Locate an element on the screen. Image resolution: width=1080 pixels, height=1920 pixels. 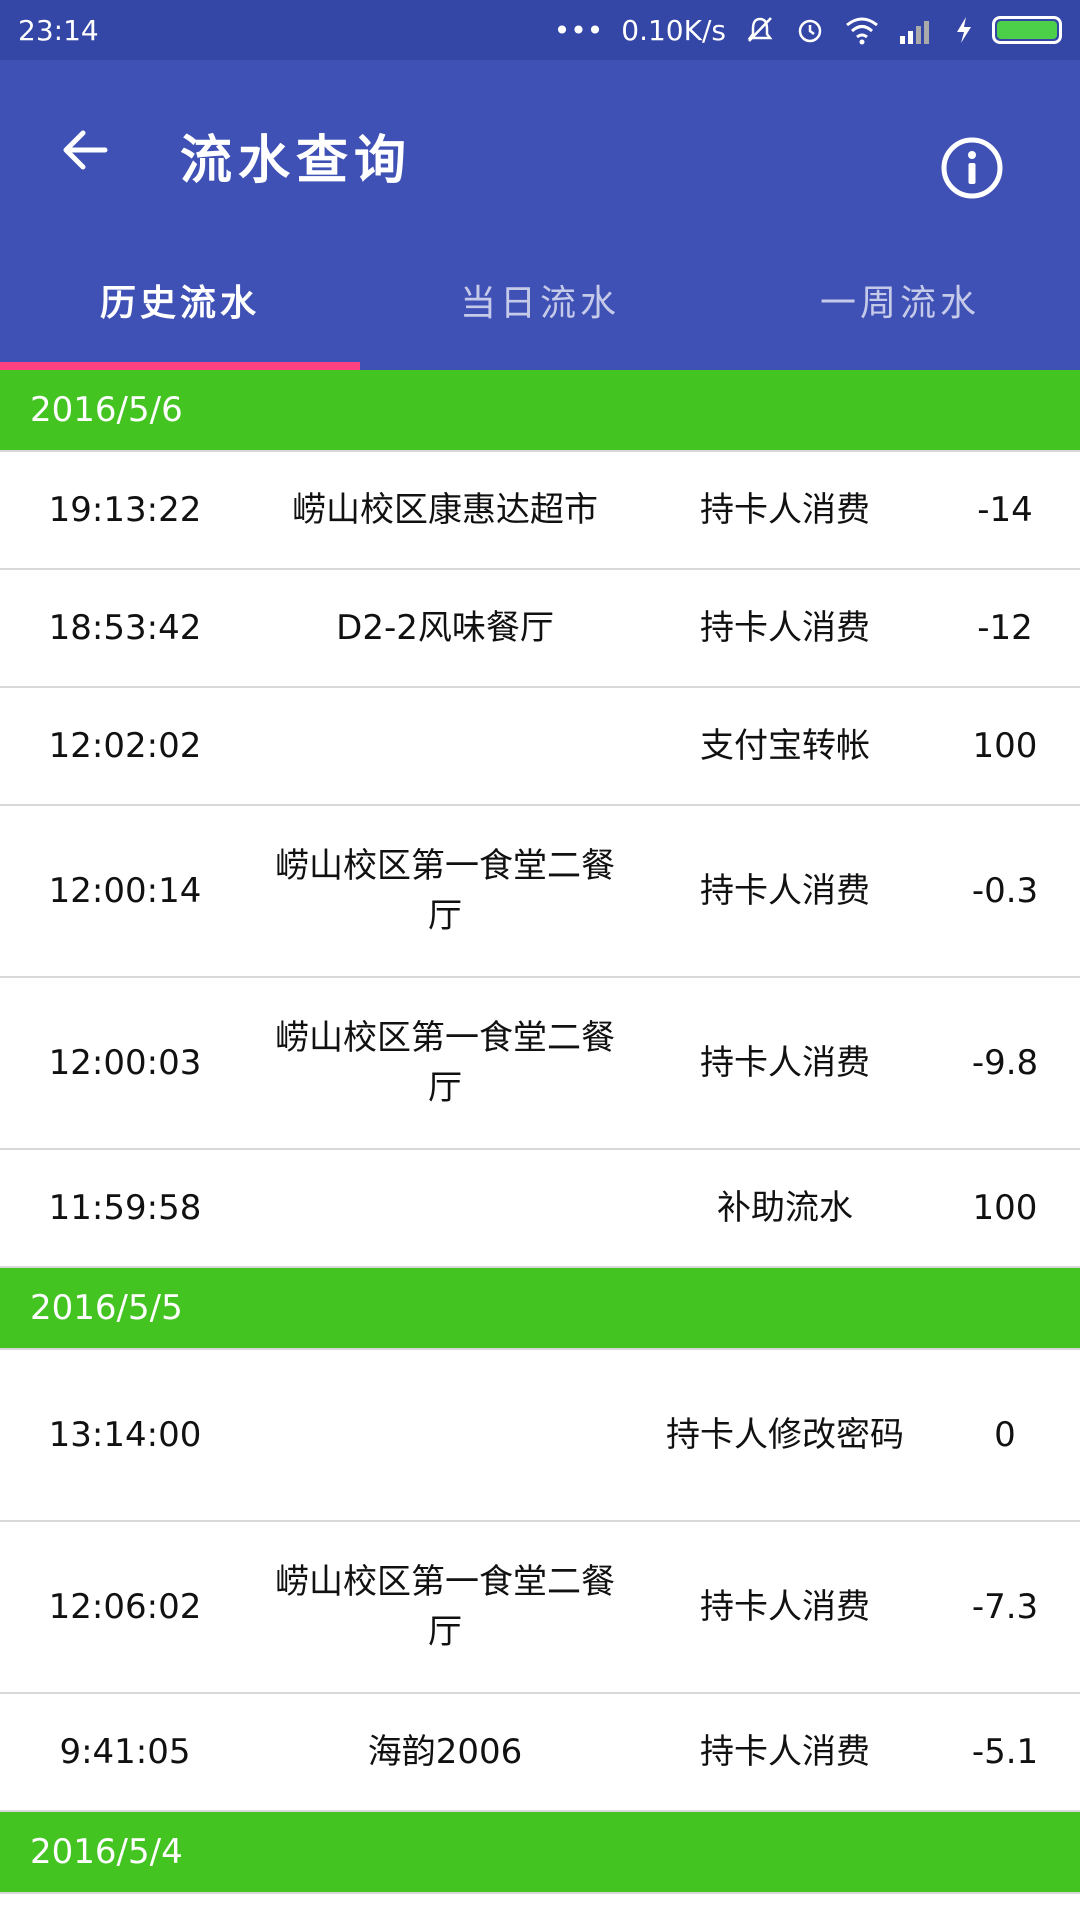
back-button is located at coordinates (85, 150).